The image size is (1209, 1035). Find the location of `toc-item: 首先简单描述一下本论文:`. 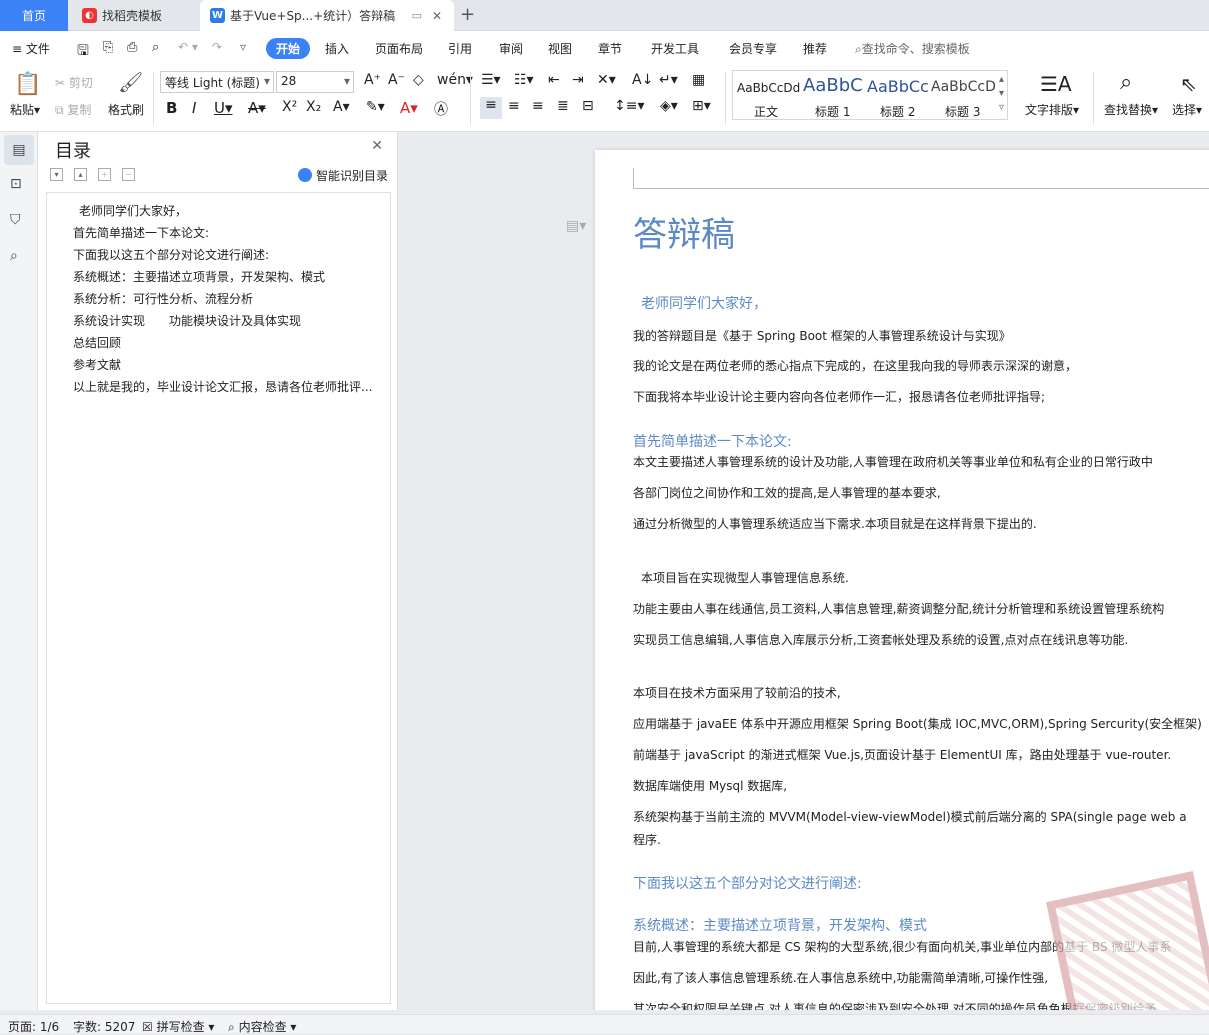

toc-item: 首先简单描述一下本论文: is located at coordinates (228, 232).